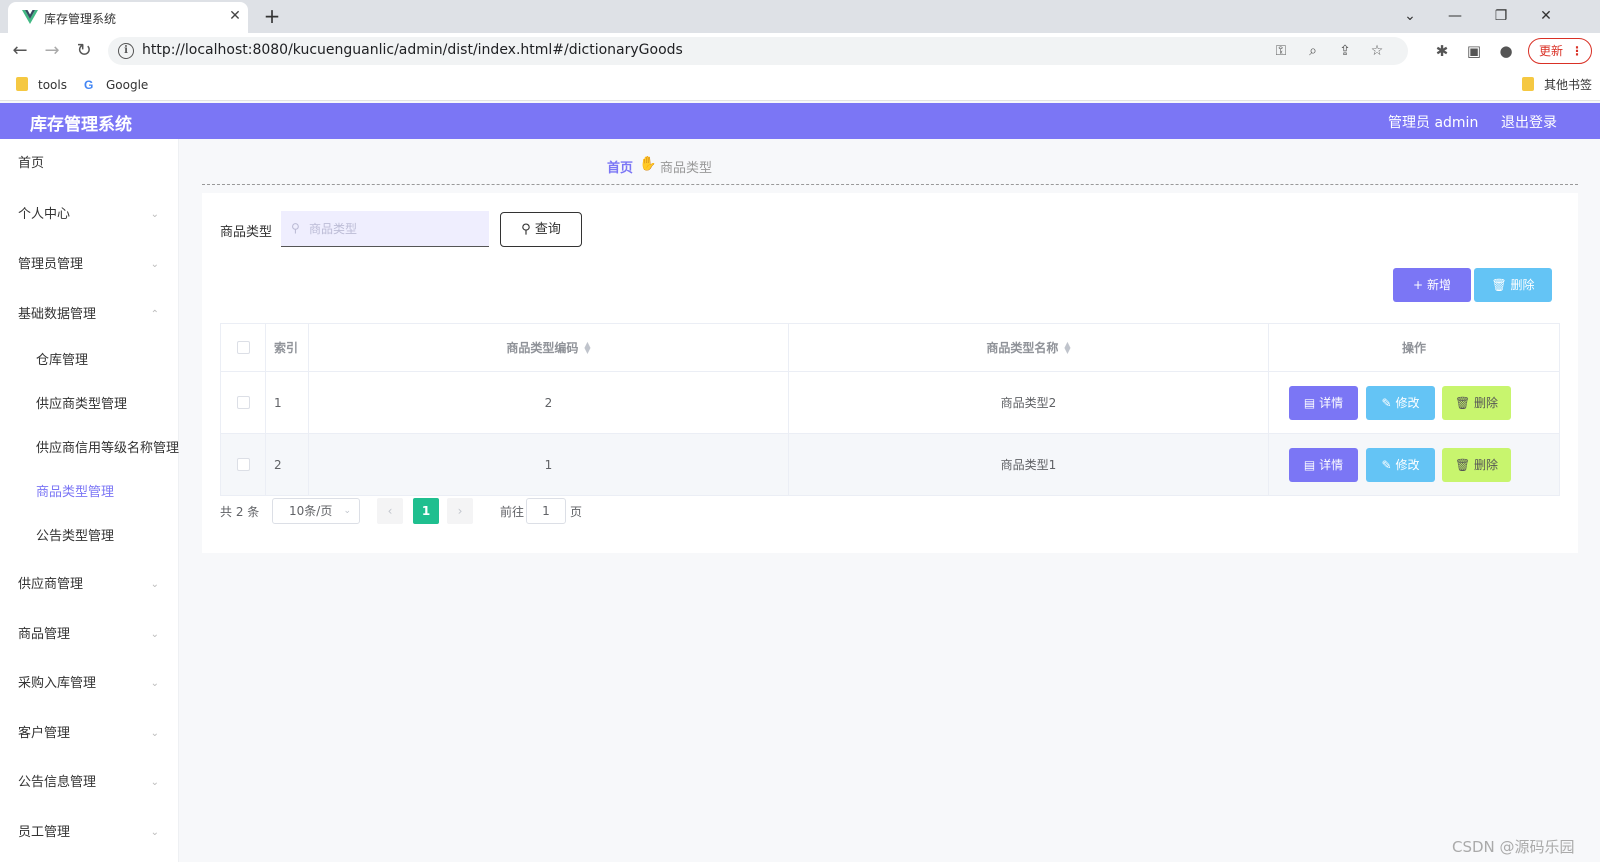  I want to click on tab-close-icon: ✕, so click(235, 16).